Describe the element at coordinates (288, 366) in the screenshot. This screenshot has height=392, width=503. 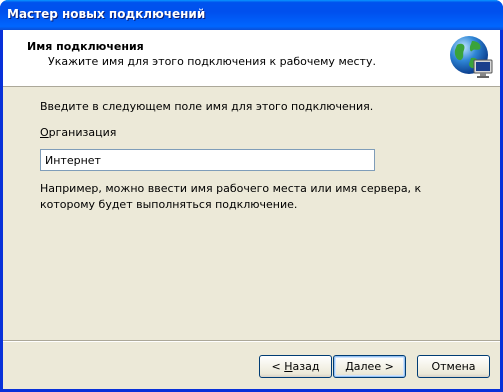
I see `back-mnemonic: Н` at that location.